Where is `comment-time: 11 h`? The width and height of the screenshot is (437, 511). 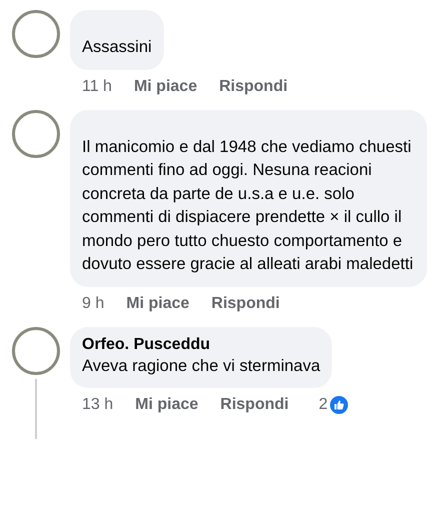 comment-time: 11 h is located at coordinates (97, 87).